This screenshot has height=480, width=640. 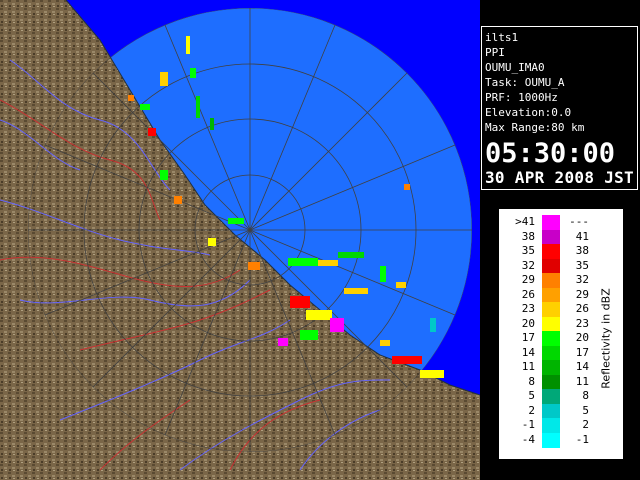 What do you see at coordinates (579, 221) in the screenshot?
I see `legend-high-label: ---` at bounding box center [579, 221].